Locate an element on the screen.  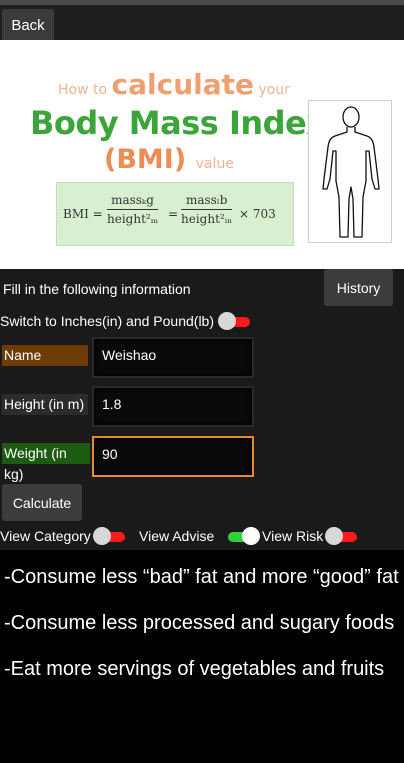
height-label: Height (in m) is located at coordinates (45, 404).